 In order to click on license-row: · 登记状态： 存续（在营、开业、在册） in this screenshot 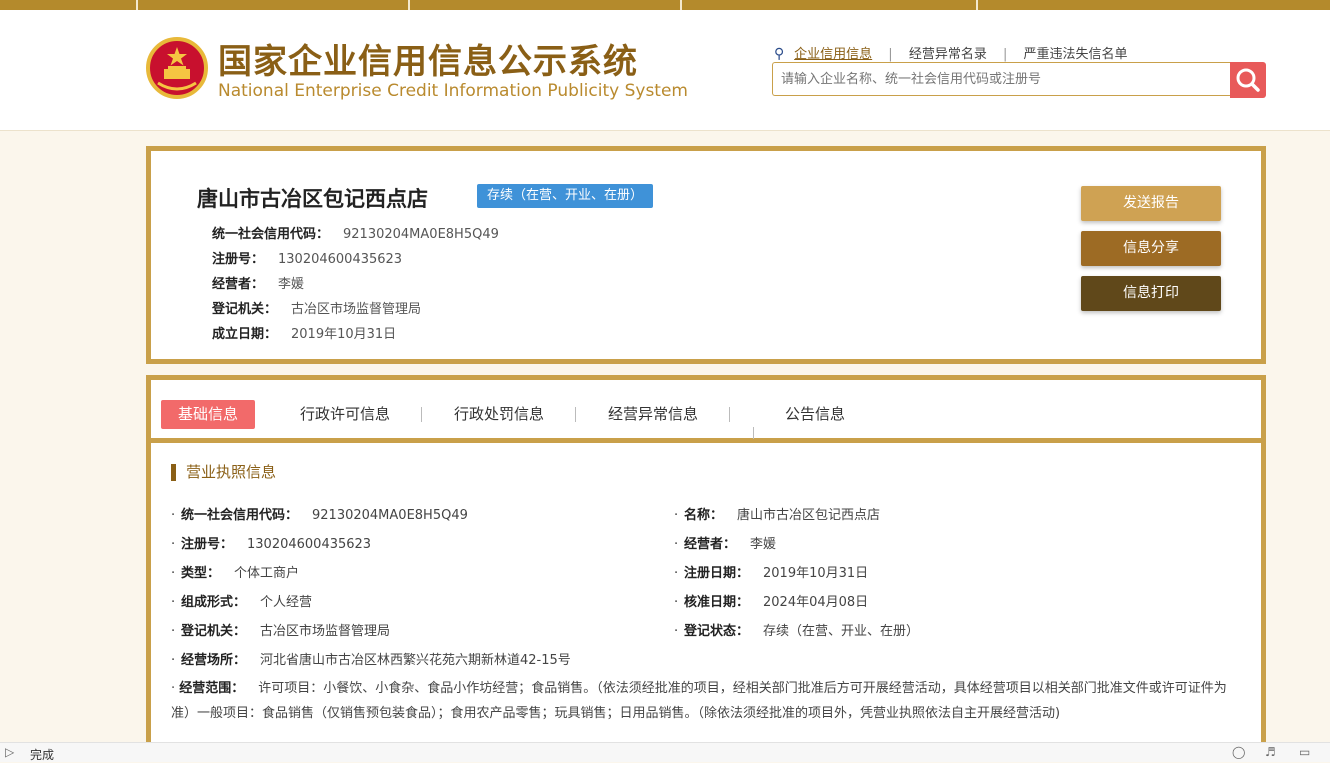, I will do `click(796, 629)`.